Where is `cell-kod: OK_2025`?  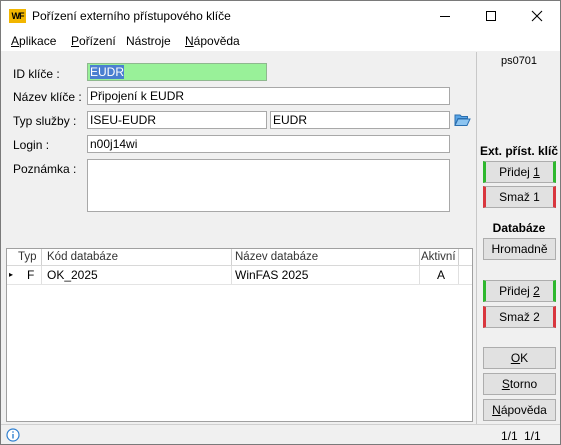 cell-kod: OK_2025 is located at coordinates (72, 275).